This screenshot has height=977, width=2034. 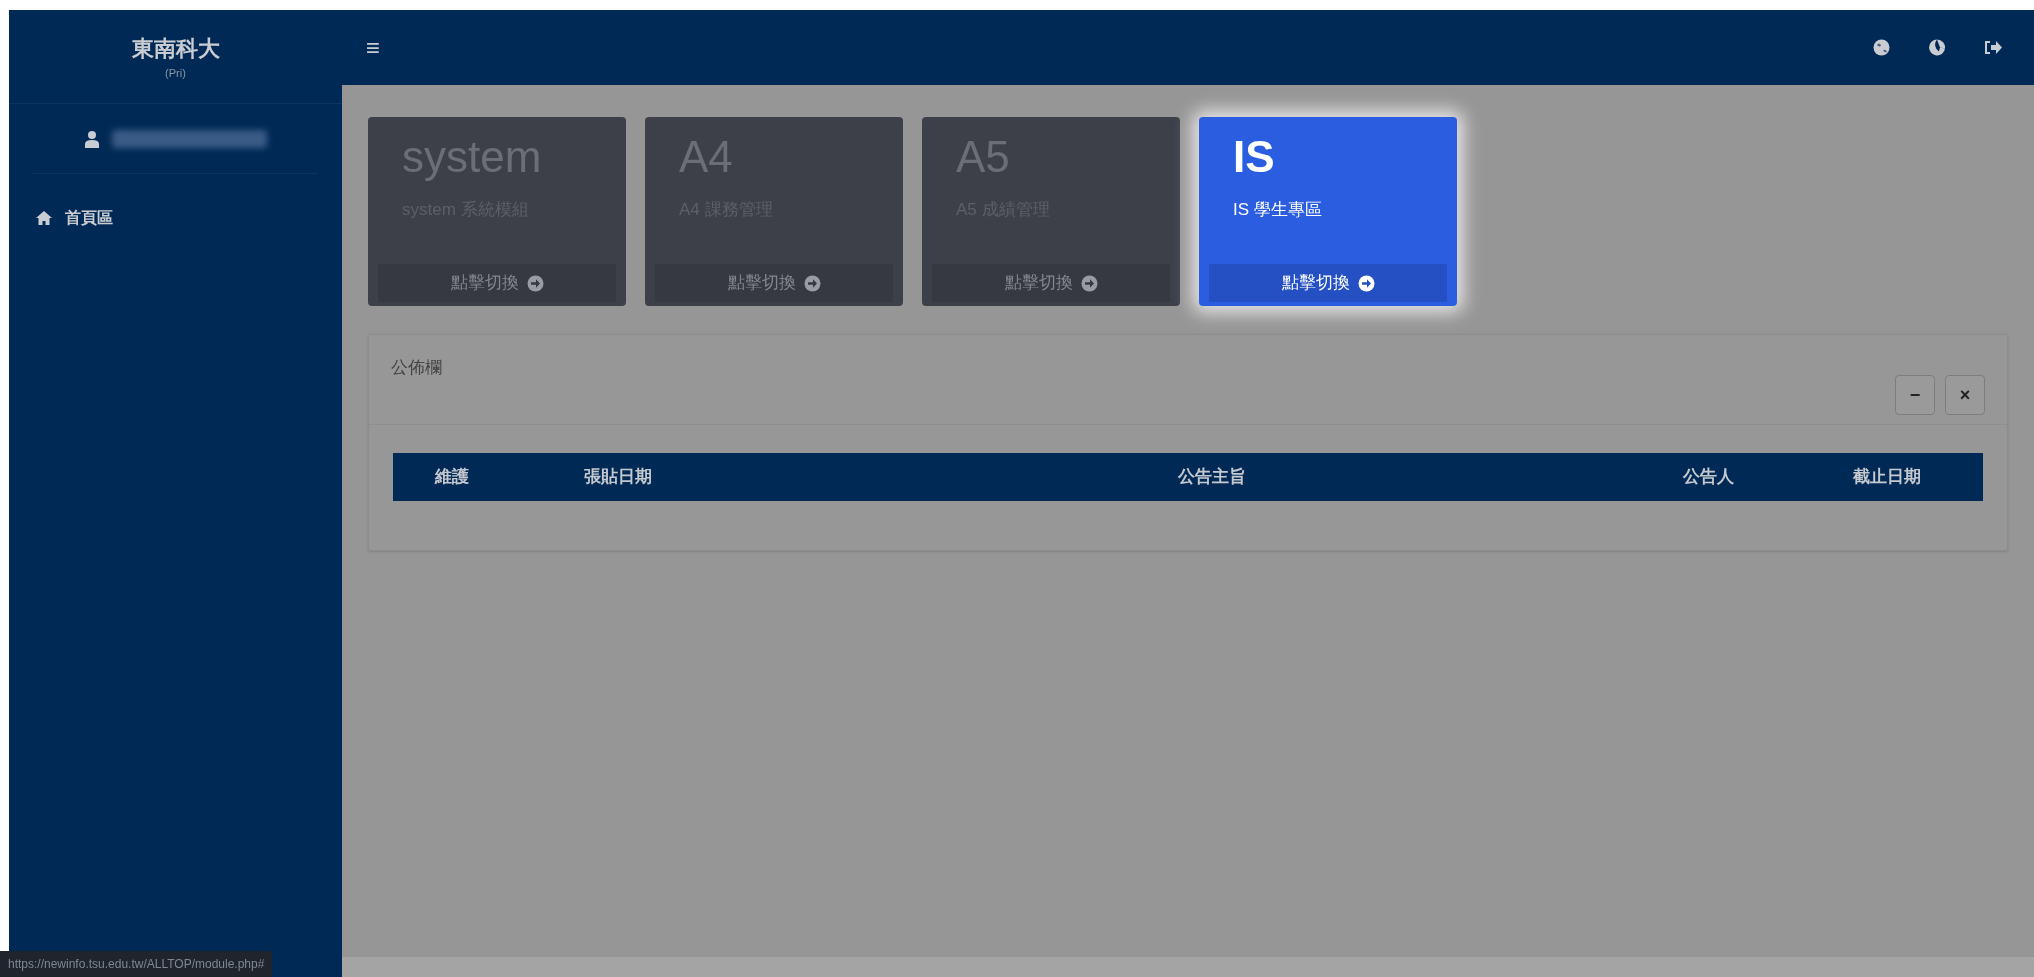 What do you see at coordinates (452, 477) in the screenshot?
I see `column-header: 維護` at bounding box center [452, 477].